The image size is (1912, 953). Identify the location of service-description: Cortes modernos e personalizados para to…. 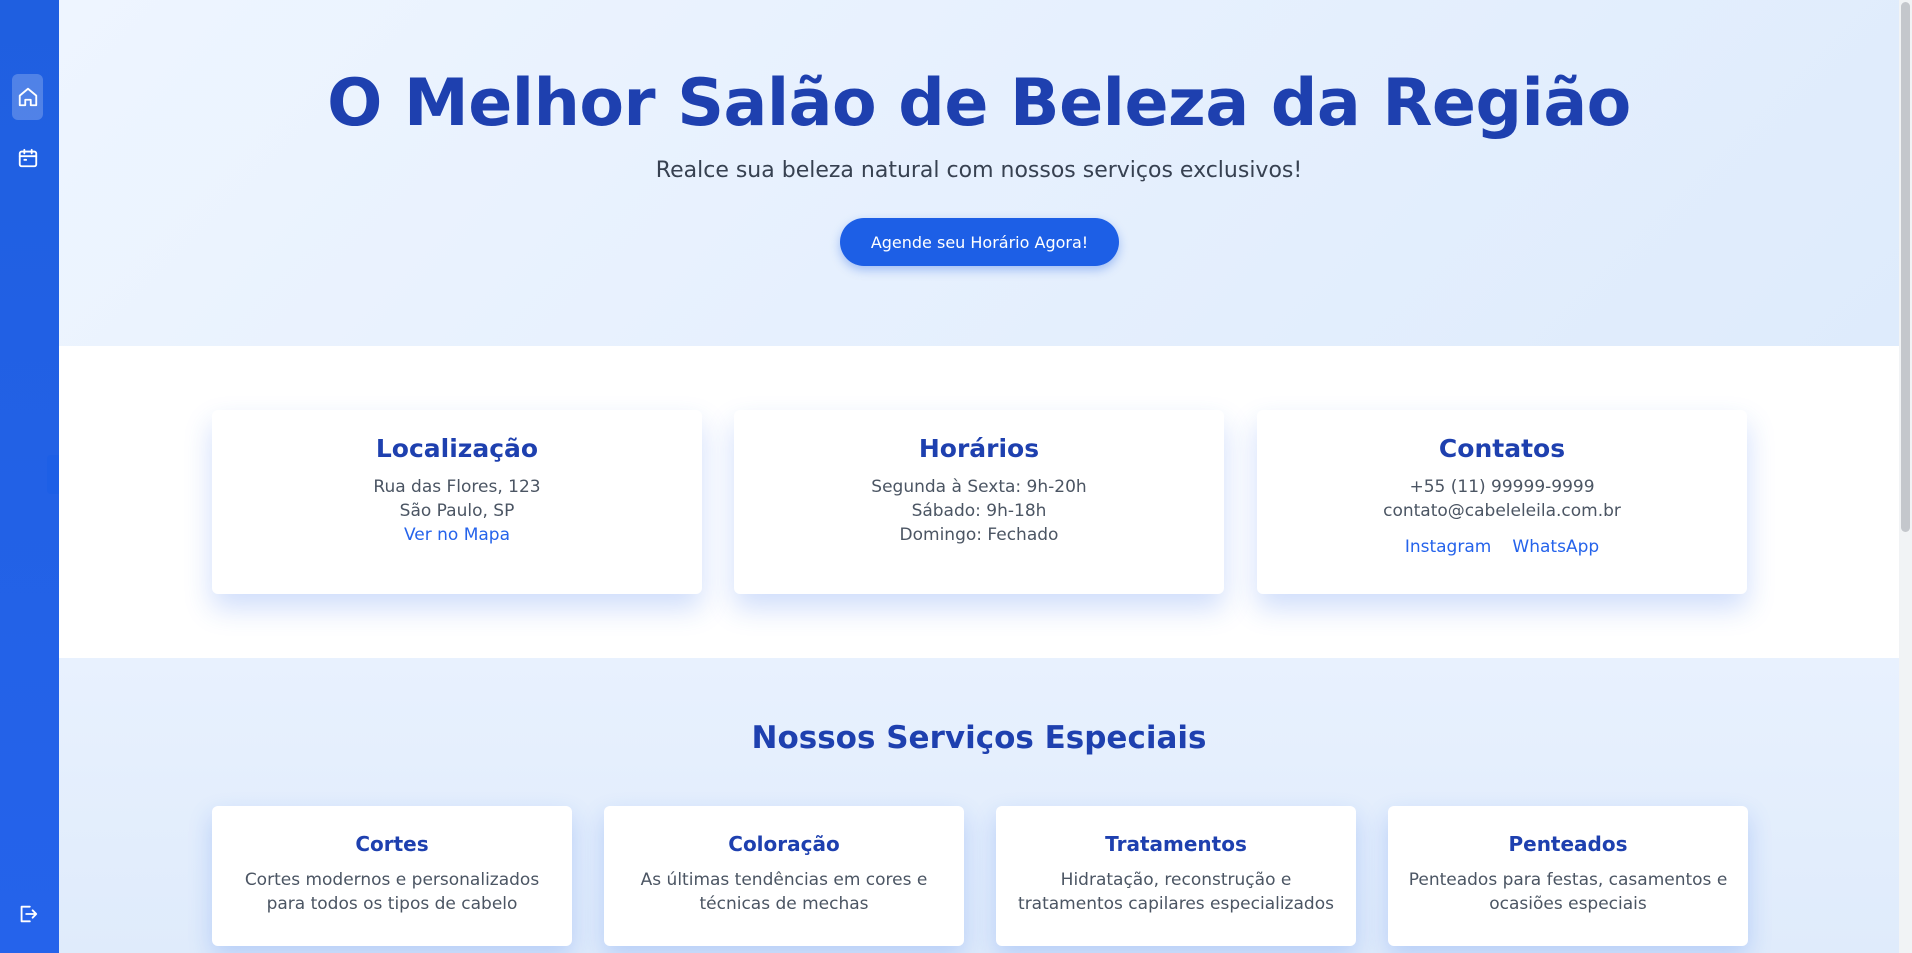
(392, 892).